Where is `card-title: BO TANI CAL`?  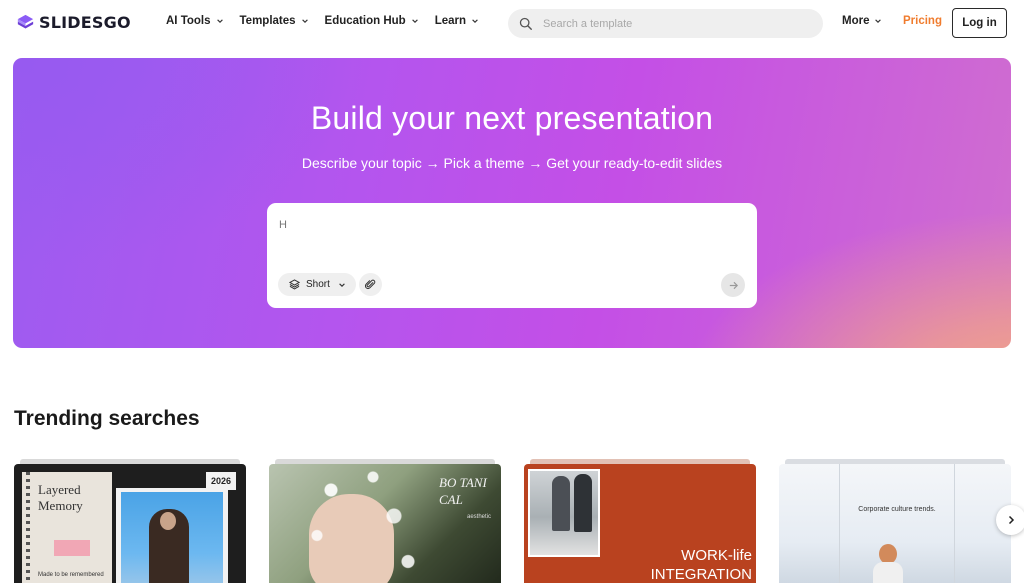 card-title: BO TANI CAL is located at coordinates (463, 491).